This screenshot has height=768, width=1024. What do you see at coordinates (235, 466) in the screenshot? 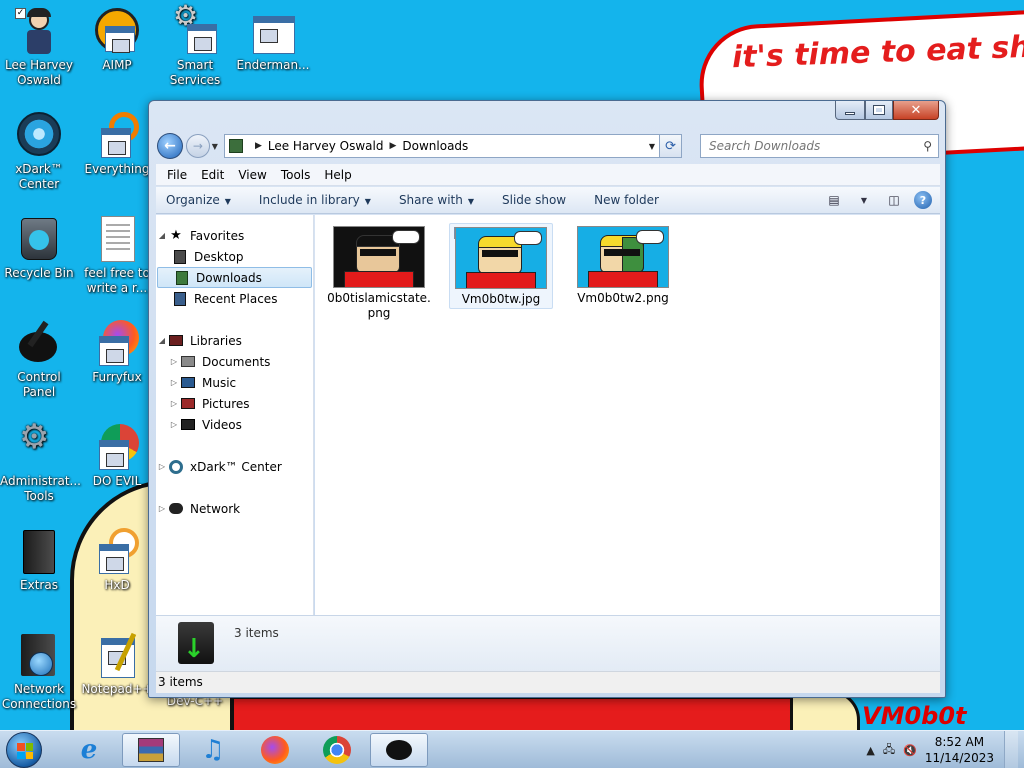
I see `nav-xdark-center: ▷ xDark™ Center` at bounding box center [235, 466].